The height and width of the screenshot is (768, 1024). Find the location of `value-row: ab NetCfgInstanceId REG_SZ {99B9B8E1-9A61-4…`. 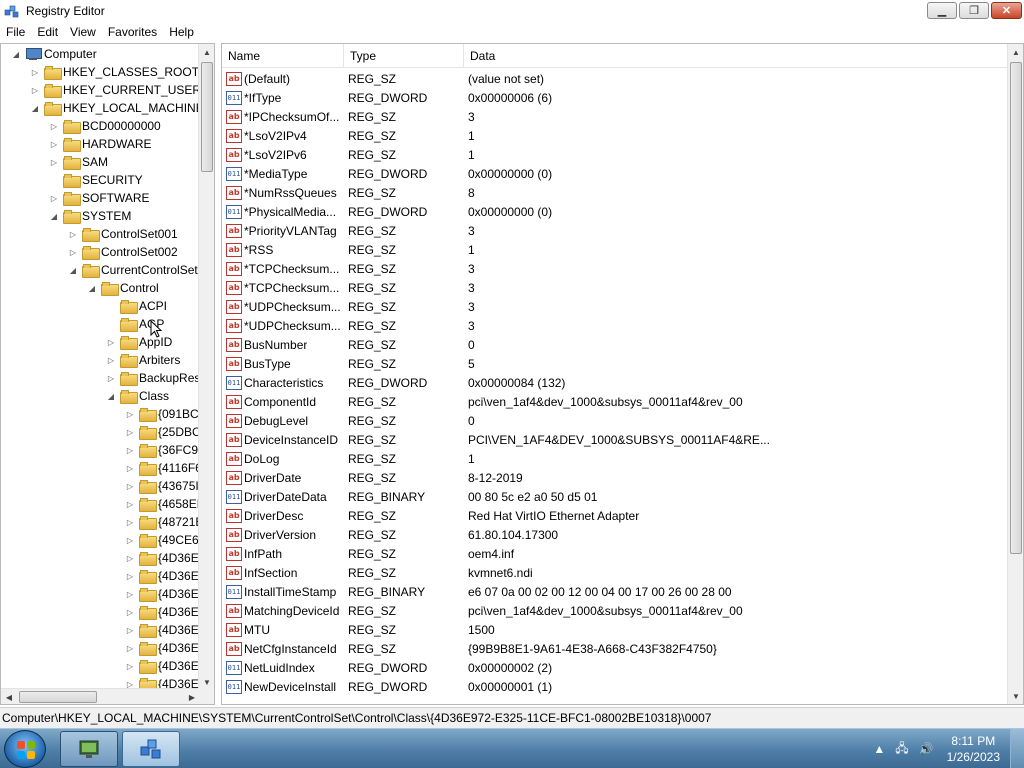

value-row: ab NetCfgInstanceId REG_SZ {99B9B8E1-9A61-4… is located at coordinates (614, 648).